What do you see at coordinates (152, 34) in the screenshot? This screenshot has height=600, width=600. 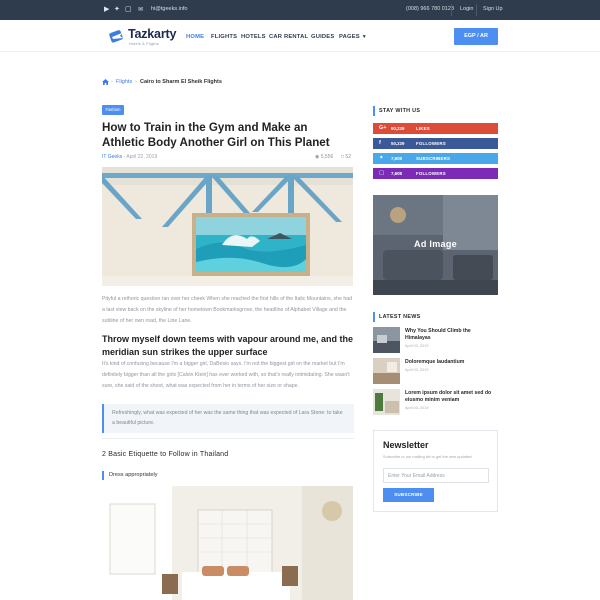 I see `brand-name: Tazkarty` at bounding box center [152, 34].